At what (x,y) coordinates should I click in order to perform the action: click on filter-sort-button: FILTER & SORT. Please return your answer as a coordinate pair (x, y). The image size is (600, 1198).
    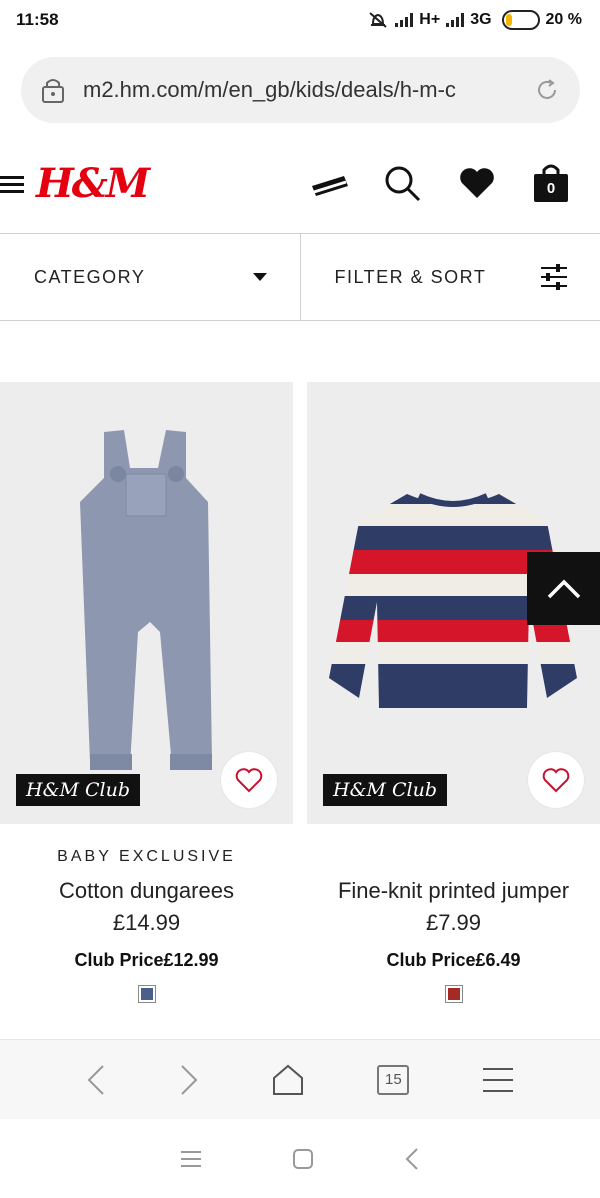
    Looking at the image, I should click on (449, 277).